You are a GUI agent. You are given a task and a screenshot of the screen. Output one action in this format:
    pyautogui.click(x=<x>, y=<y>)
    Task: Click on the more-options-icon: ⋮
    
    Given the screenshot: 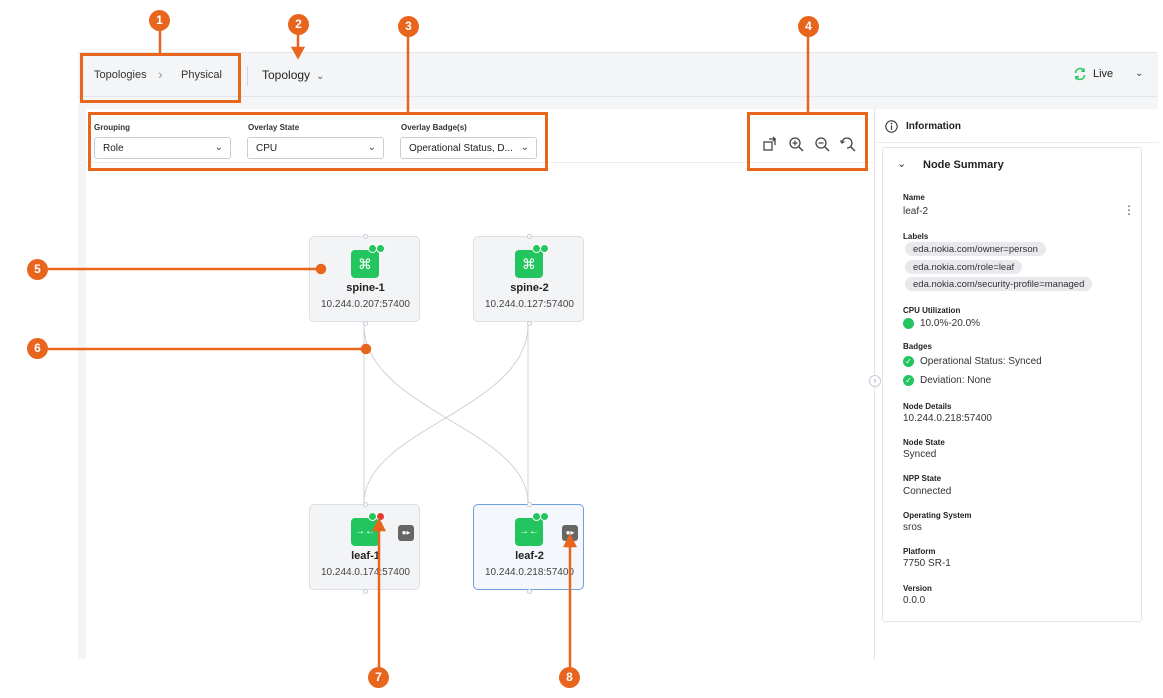 What is the action you would take?
    pyautogui.click(x=1129, y=210)
    